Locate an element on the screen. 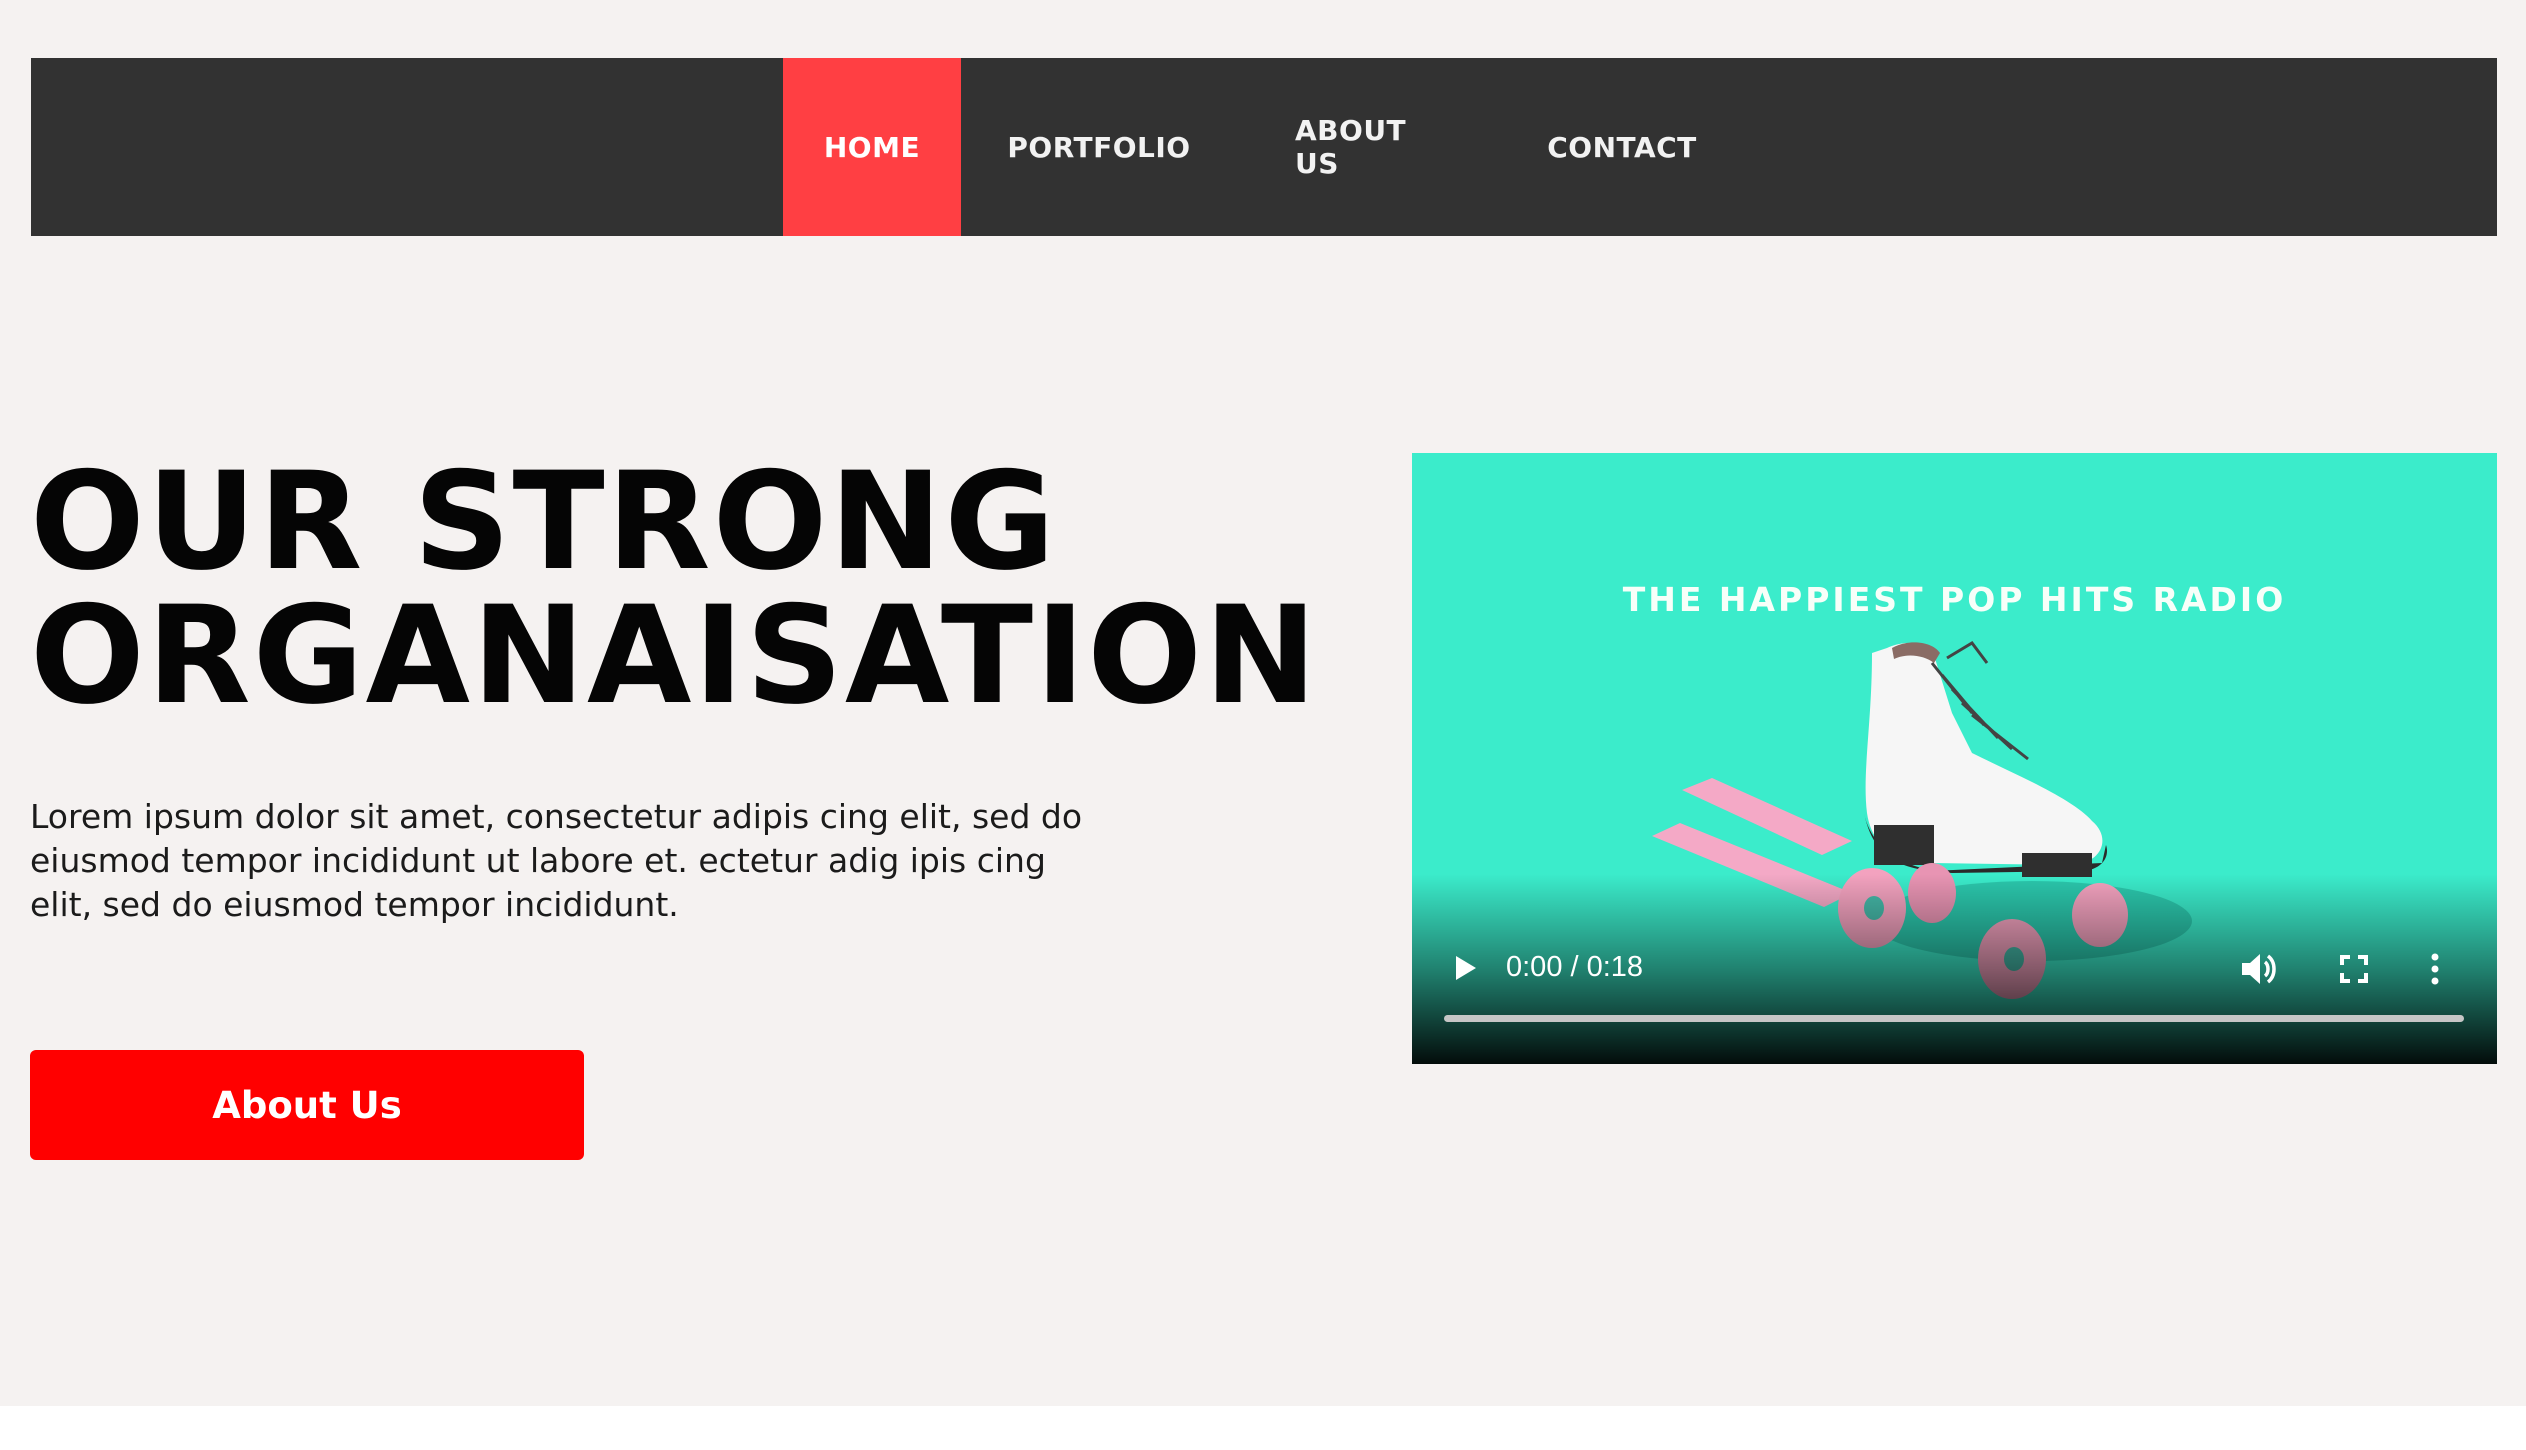 The width and height of the screenshot is (2526, 1450). hero-title-line-2: ORGANAISATION is located at coordinates (674, 655).